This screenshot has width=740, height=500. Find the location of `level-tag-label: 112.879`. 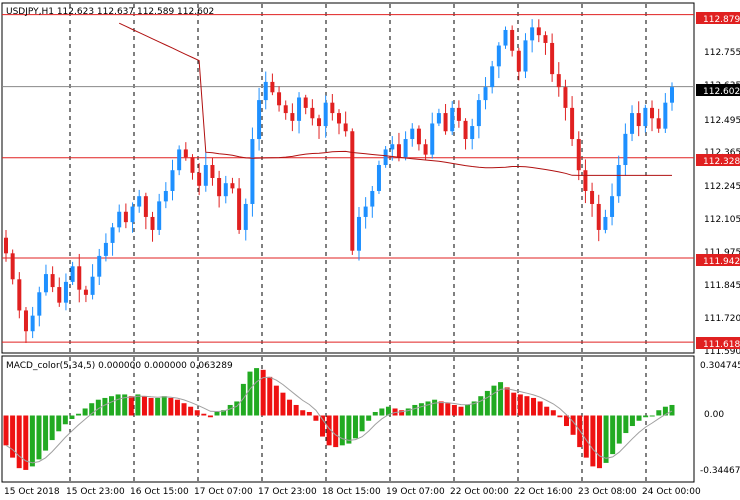

level-tag-label: 112.879 is located at coordinates (721, 20).